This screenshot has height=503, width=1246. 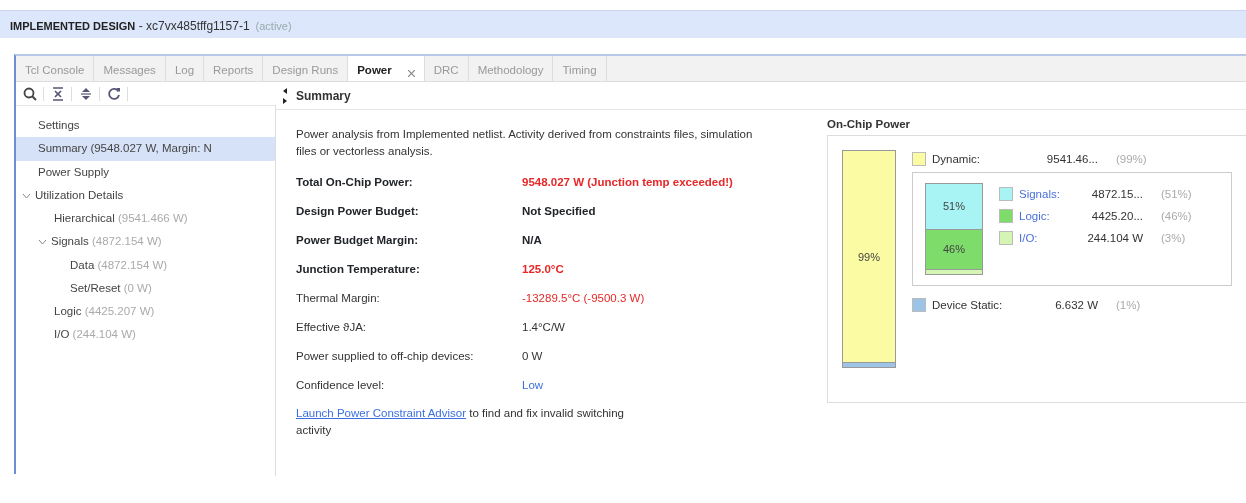 I want to click on field-value: Not Specified, so click(x=559, y=211).